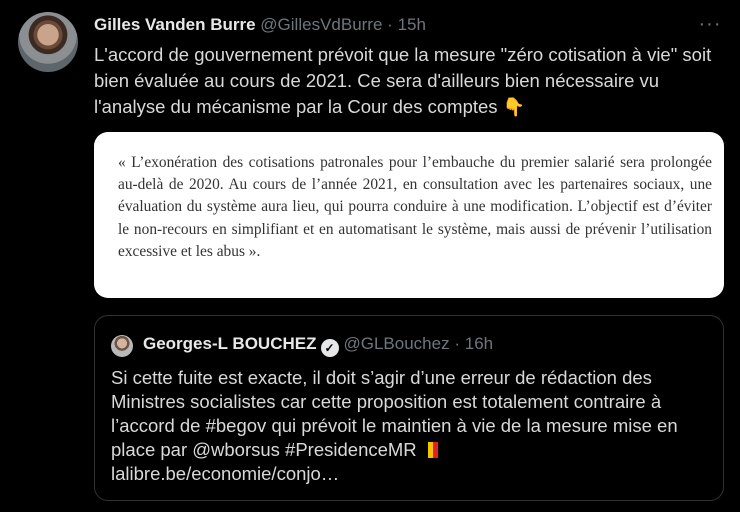 Image resolution: width=740 pixels, height=512 pixels. Describe the element at coordinates (230, 343) in the screenshot. I see `quoted-author-name: Georges-L BOUCHEZ` at that location.